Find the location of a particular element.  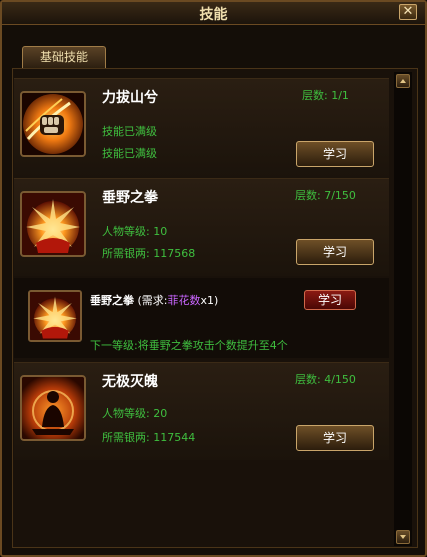

skill-name: 垂野之拳 is located at coordinates (130, 198).